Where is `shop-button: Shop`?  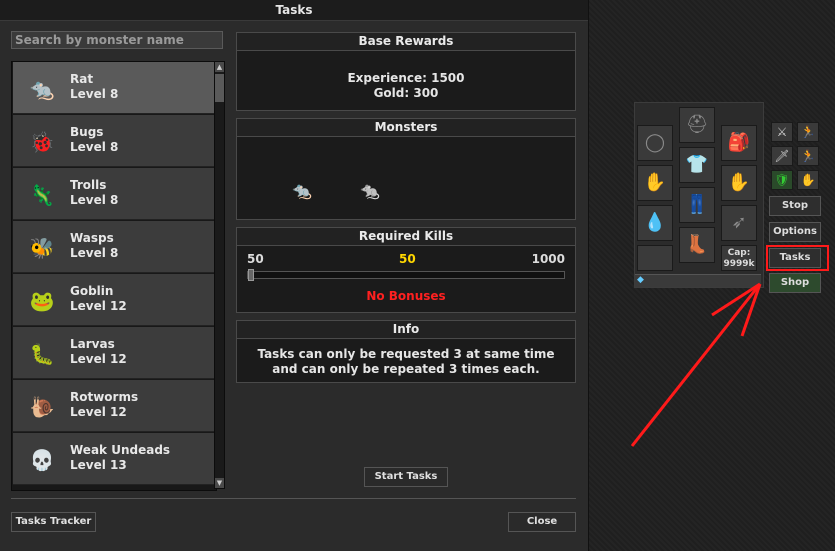
shop-button: Shop is located at coordinates (795, 283).